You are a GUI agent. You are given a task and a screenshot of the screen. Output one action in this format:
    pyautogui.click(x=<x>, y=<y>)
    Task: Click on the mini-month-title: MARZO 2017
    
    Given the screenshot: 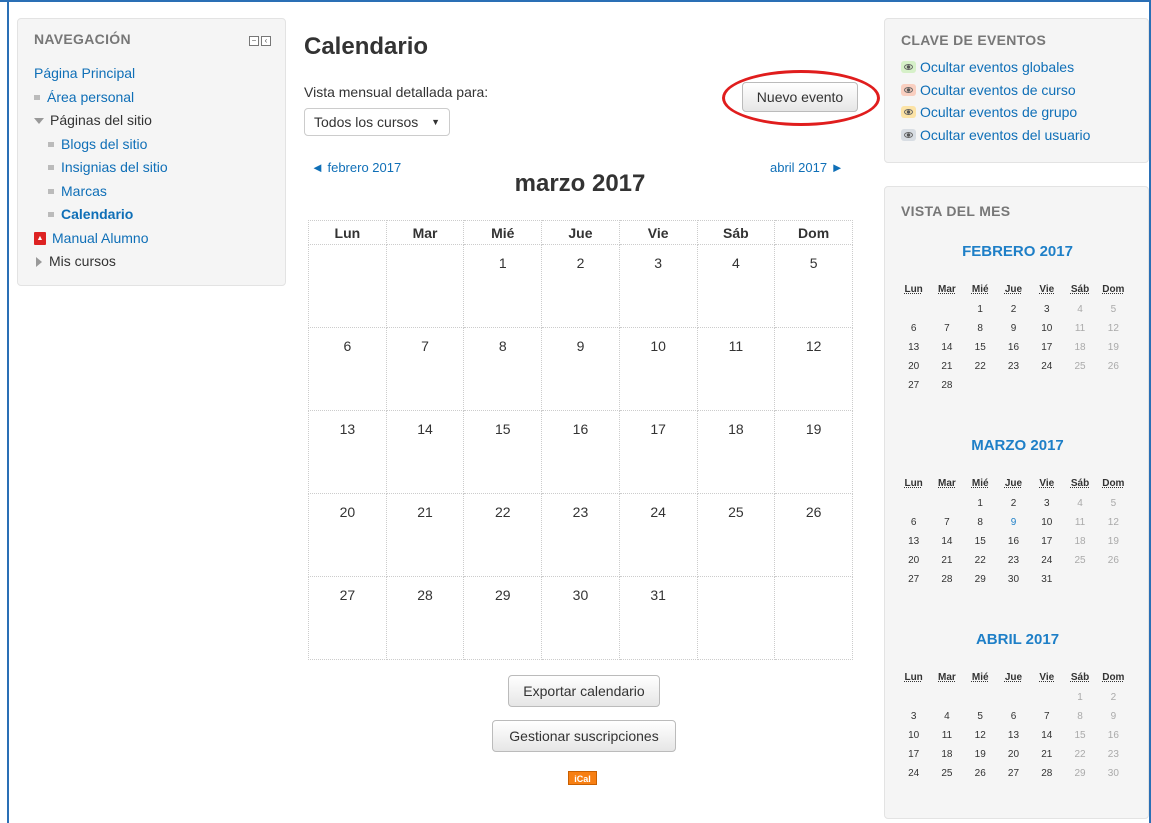 What is the action you would take?
    pyautogui.click(x=1017, y=445)
    